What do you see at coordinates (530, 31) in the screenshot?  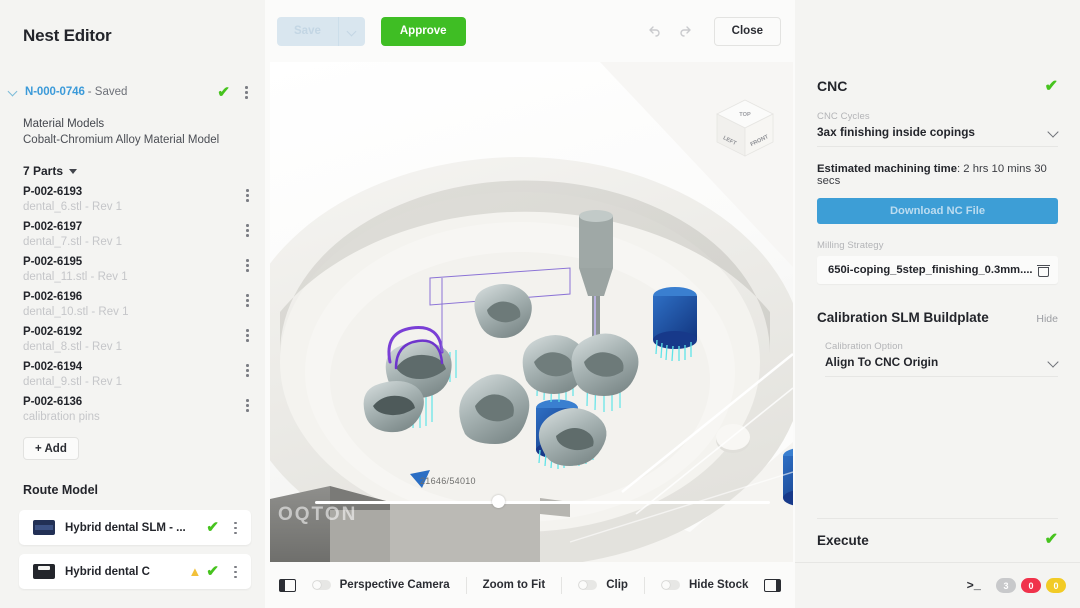 I see `top-toolbar: Save Approve Close` at bounding box center [530, 31].